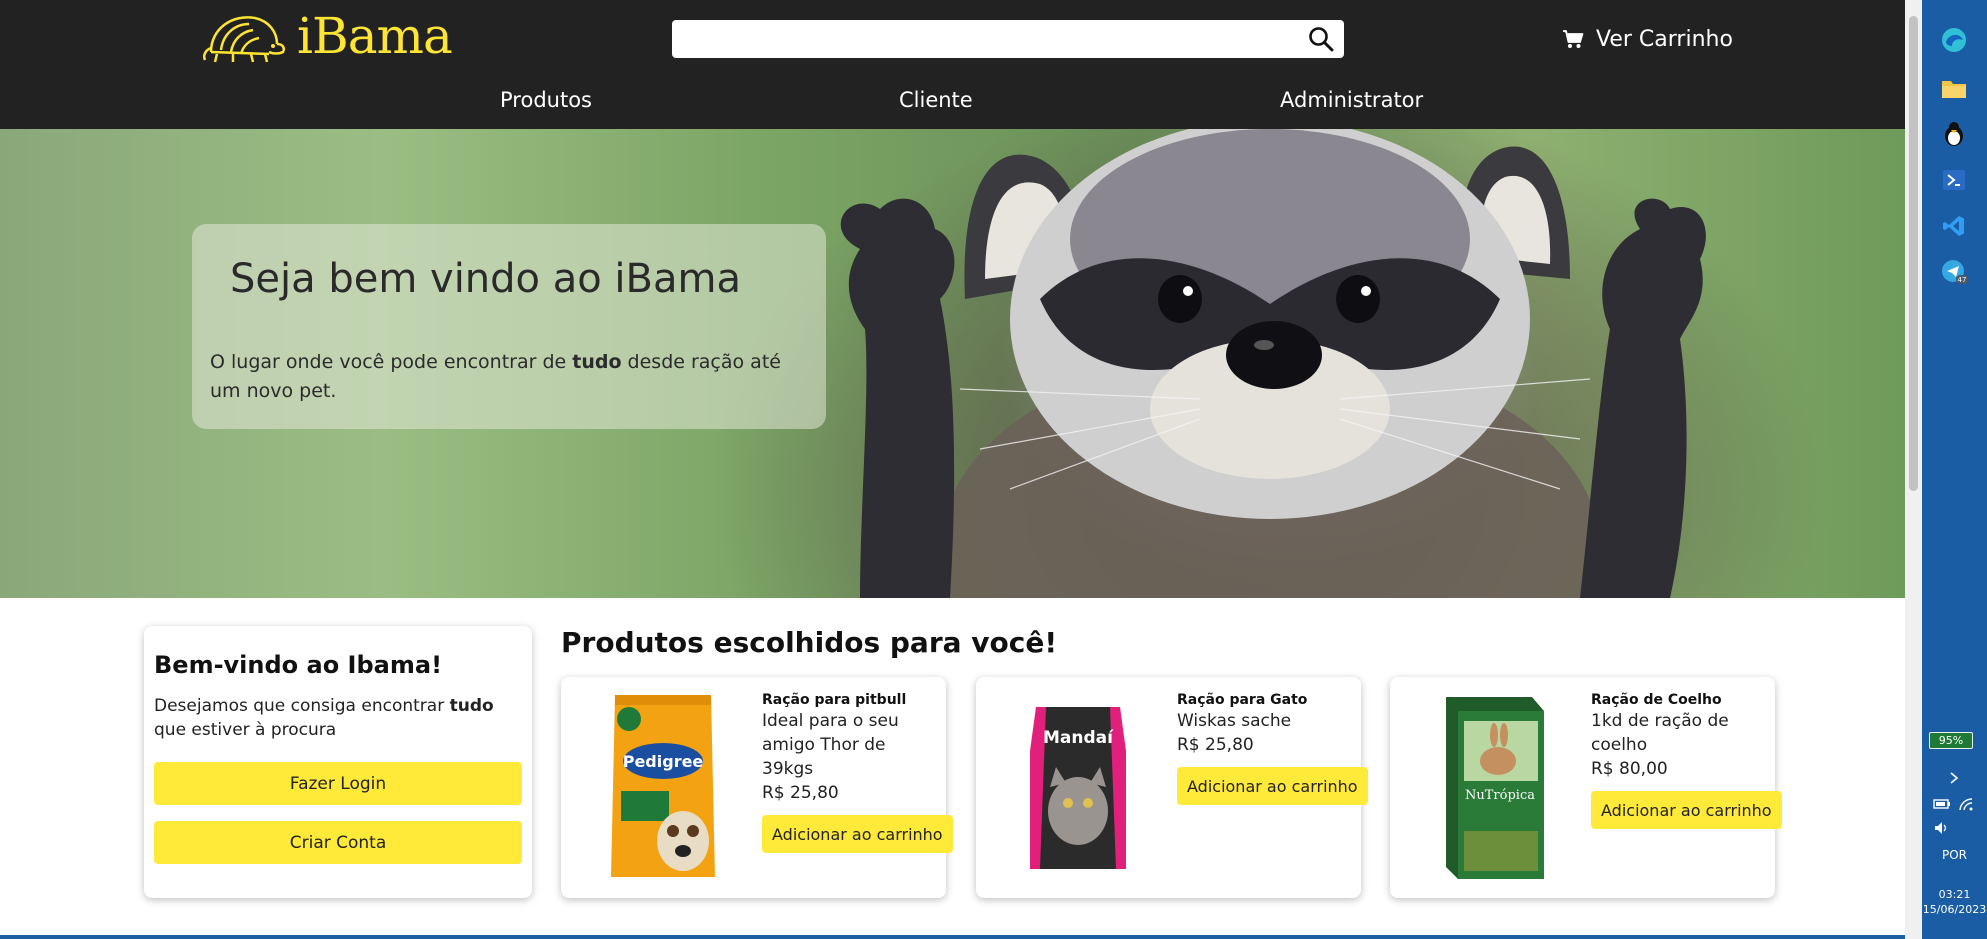 Image resolution: width=1987 pixels, height=939 pixels. Describe the element at coordinates (391, 362) in the screenshot. I see `hero-text-part: O lugar onde você pode encontrar de` at that location.